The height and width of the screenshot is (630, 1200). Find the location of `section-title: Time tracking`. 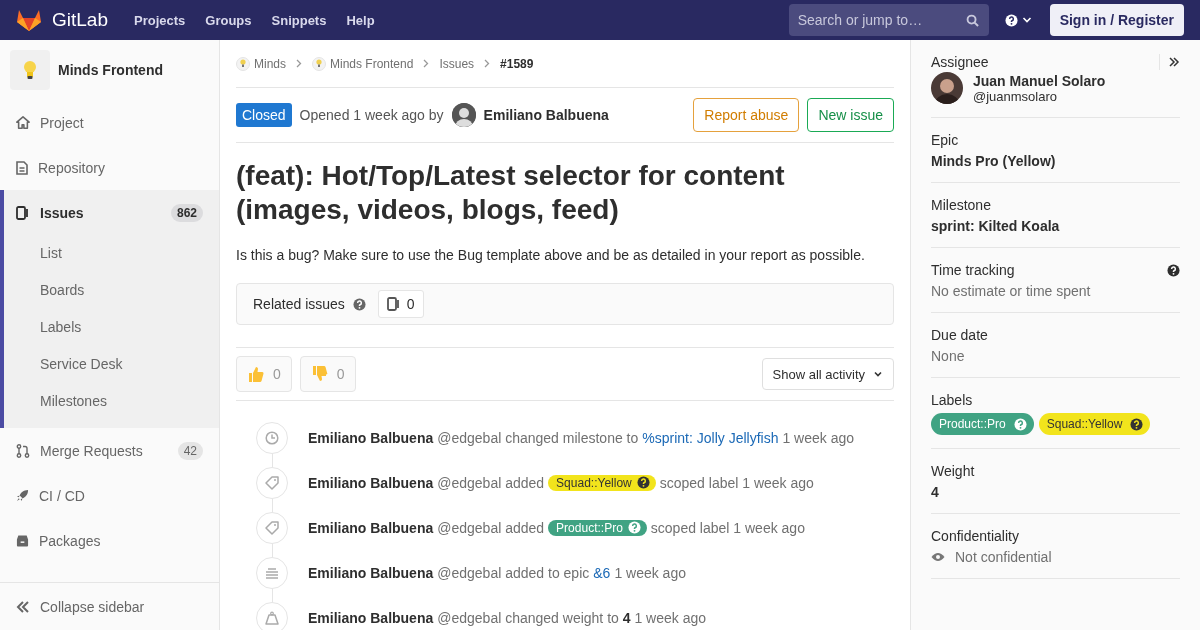

section-title: Time tracking is located at coordinates (973, 270).